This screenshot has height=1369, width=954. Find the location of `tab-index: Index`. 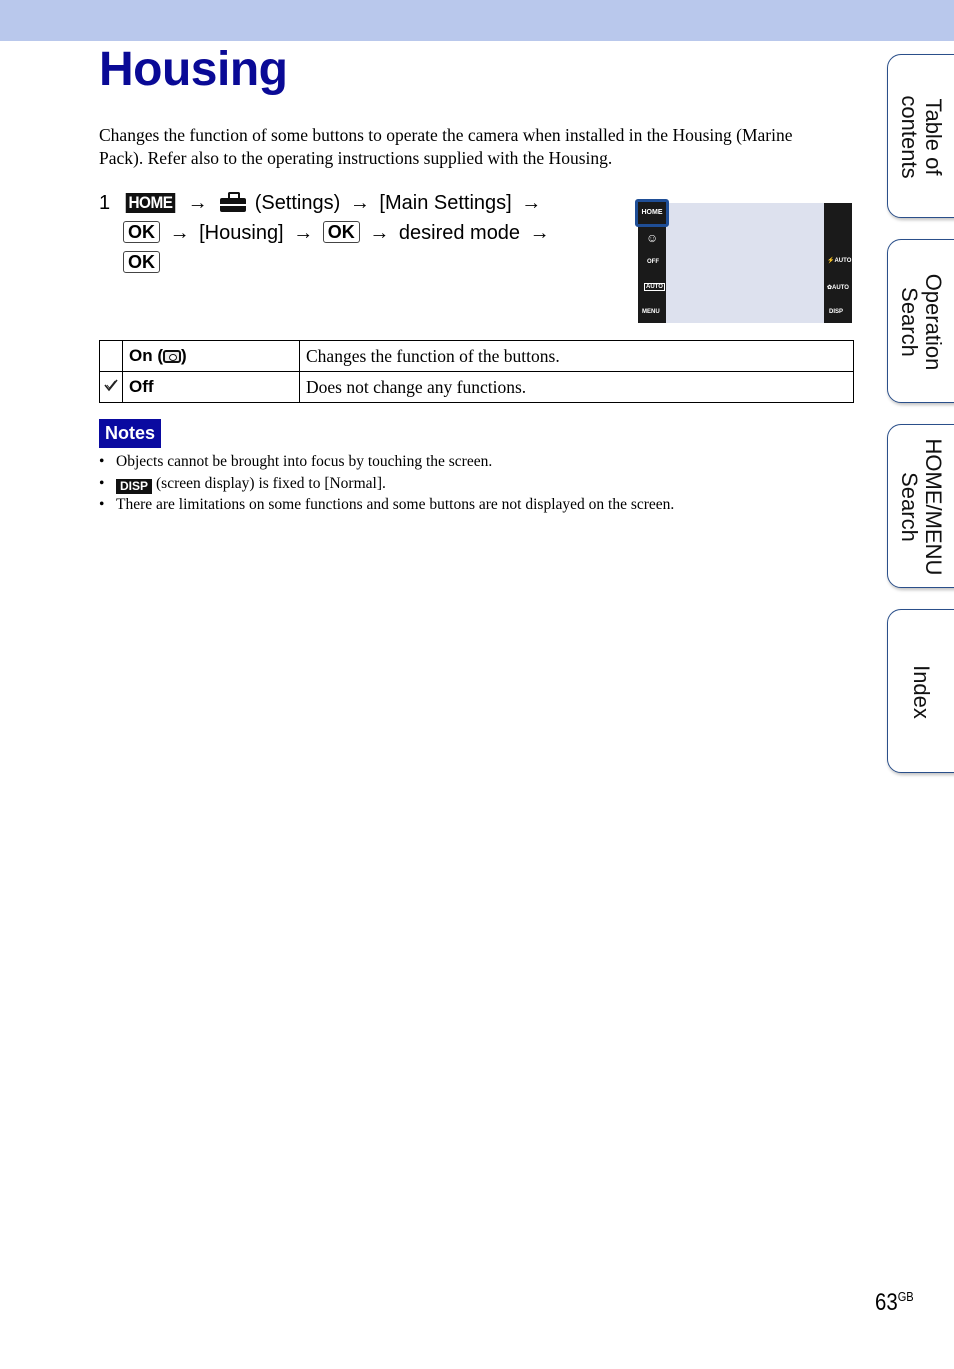

tab-index: Index is located at coordinates (920, 691).